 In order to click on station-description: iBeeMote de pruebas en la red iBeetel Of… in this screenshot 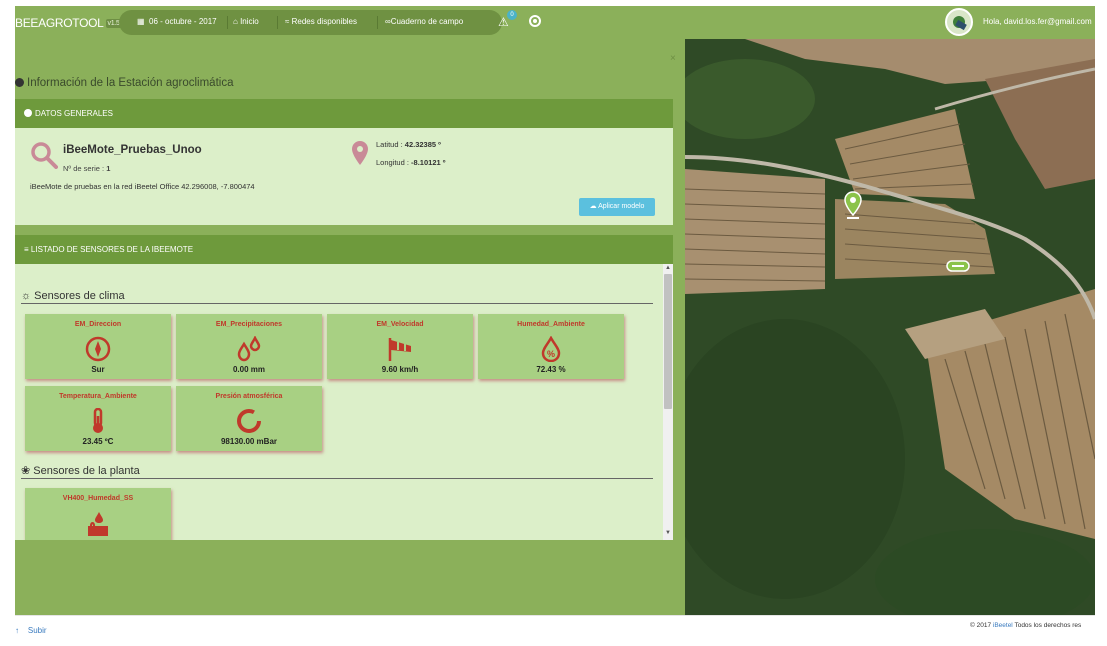, I will do `click(142, 186)`.